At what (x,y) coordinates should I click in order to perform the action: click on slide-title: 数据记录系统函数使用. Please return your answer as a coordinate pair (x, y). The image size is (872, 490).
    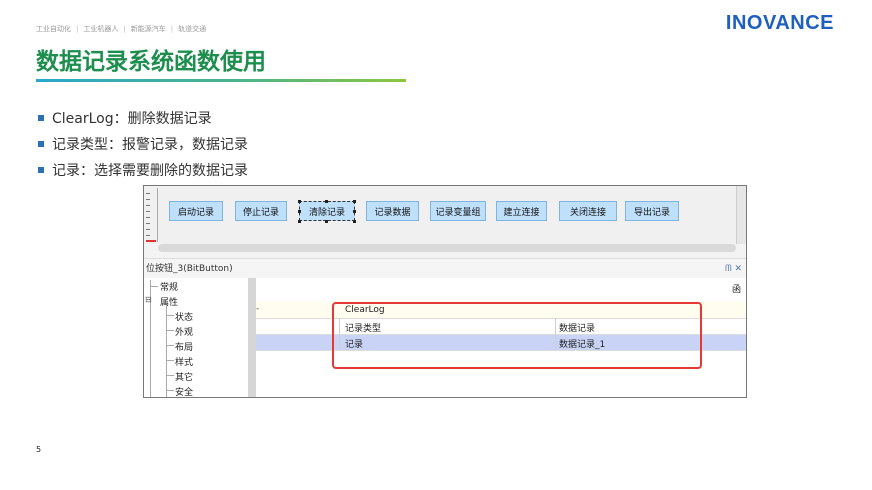
    Looking at the image, I should click on (151, 62).